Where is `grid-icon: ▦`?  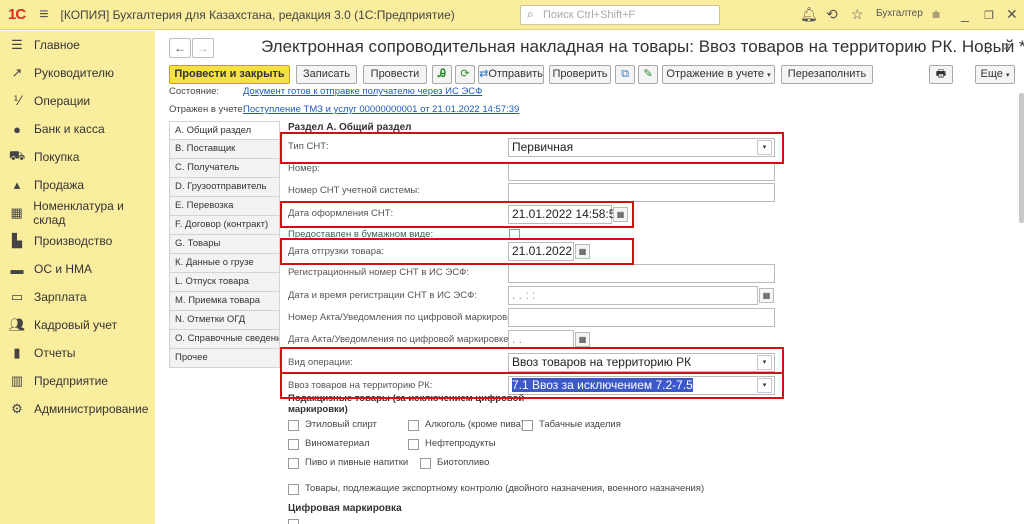 grid-icon: ▦ is located at coordinates (16, 212).